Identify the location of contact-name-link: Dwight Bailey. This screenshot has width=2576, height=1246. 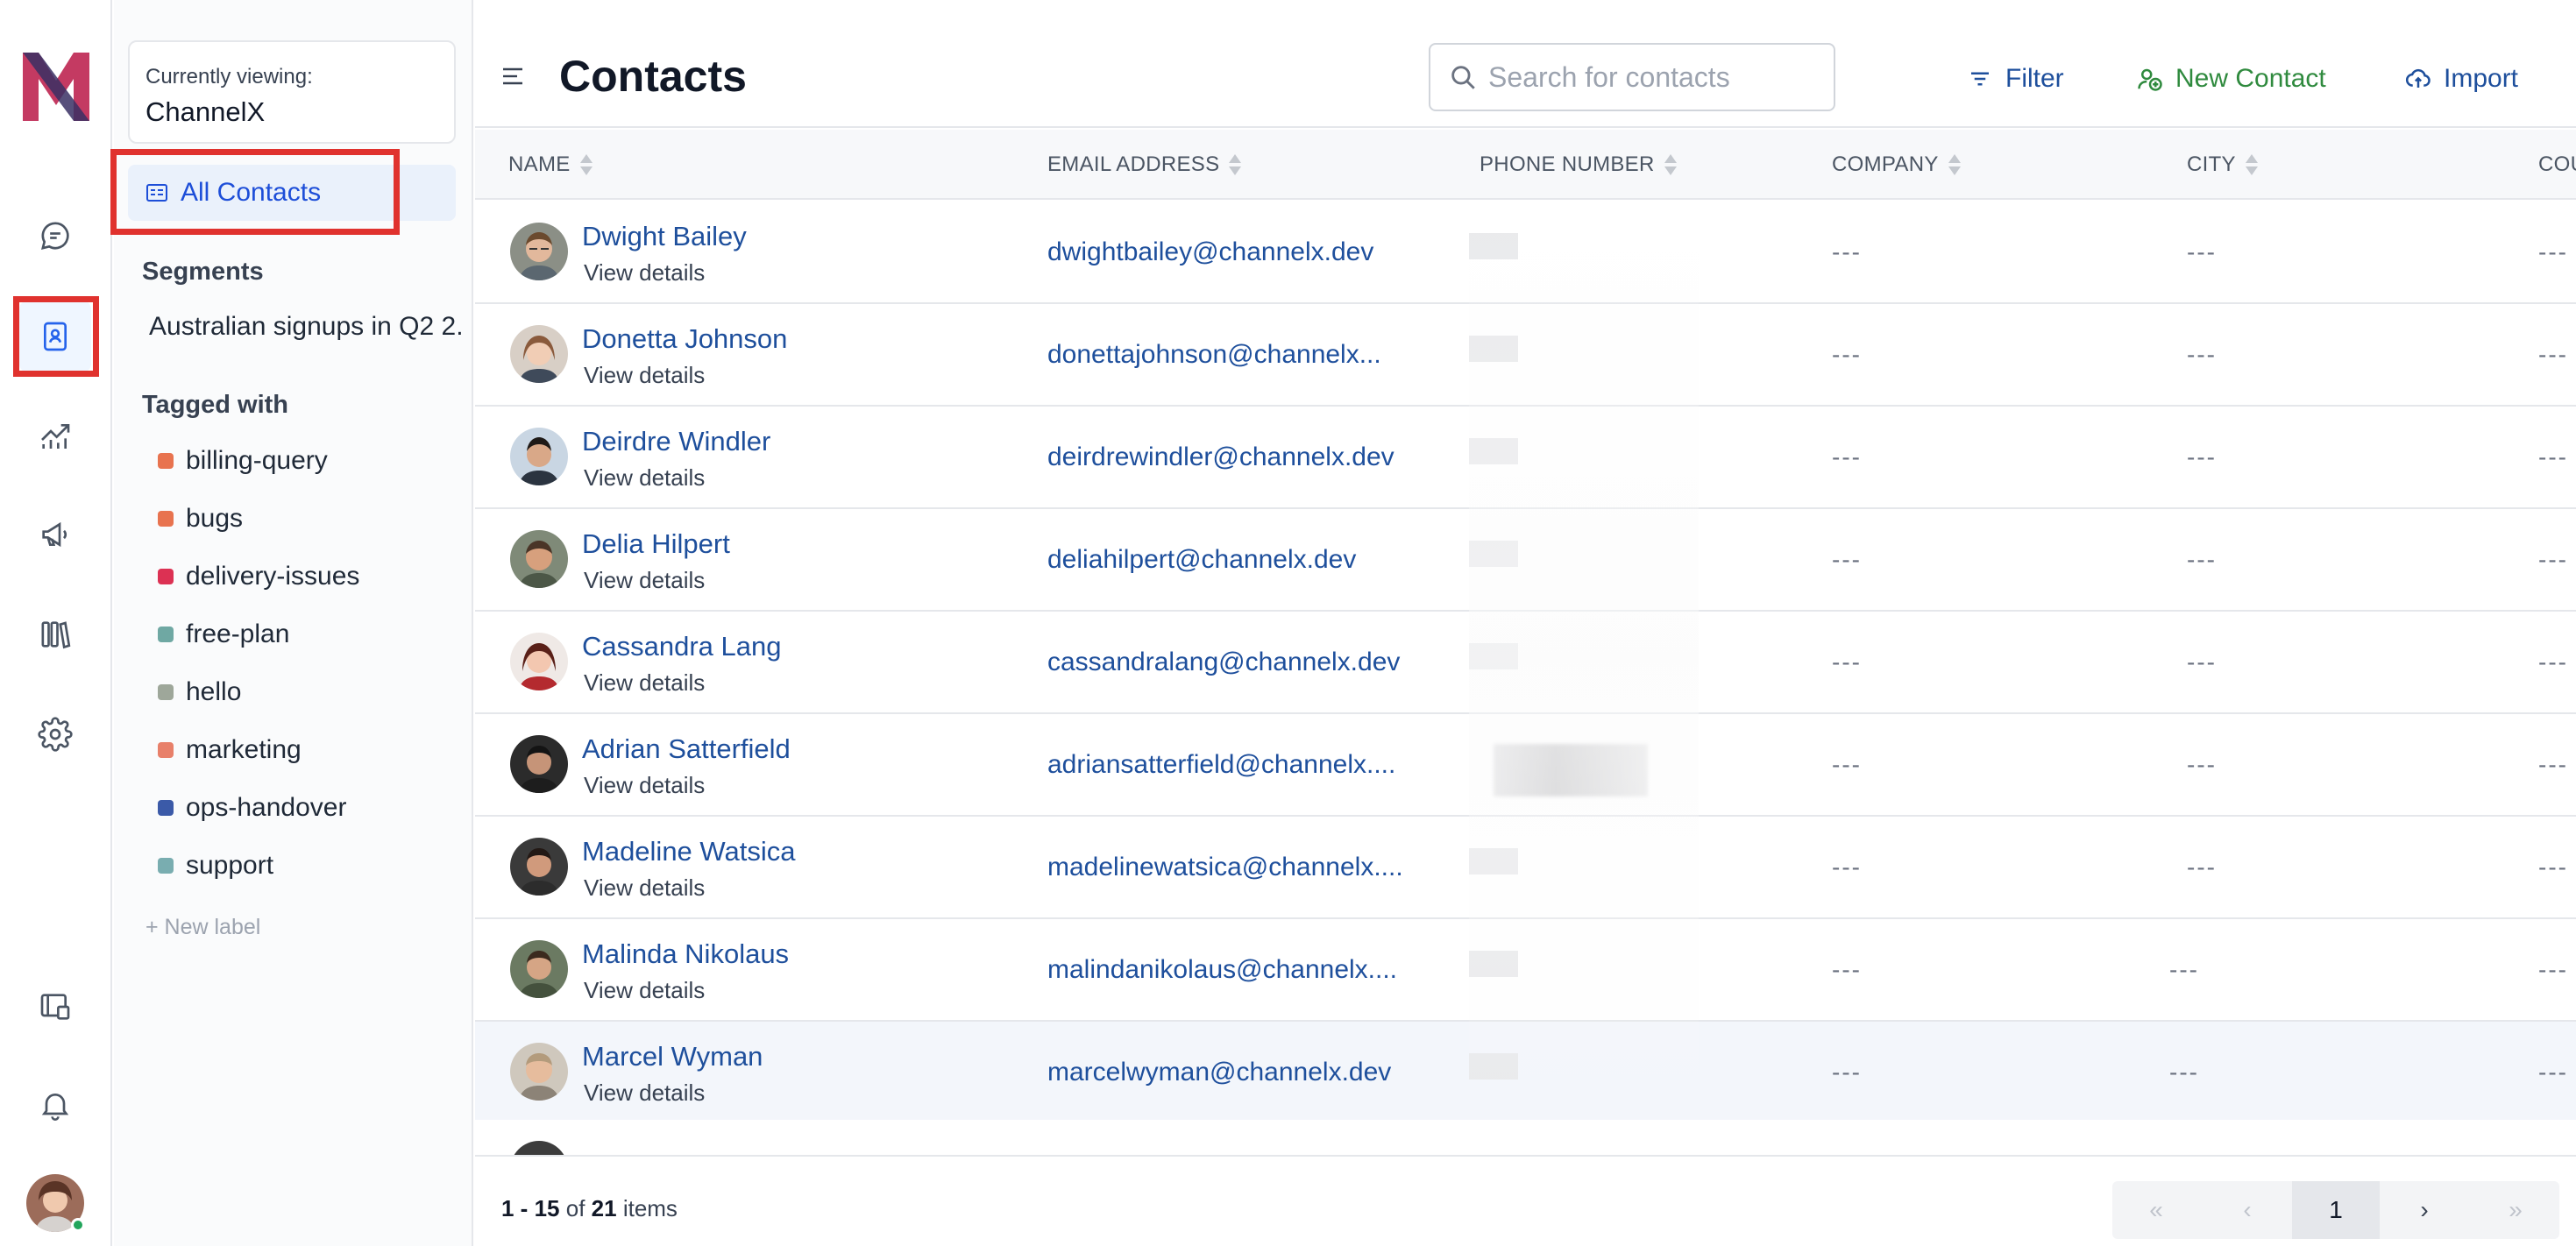
(665, 236).